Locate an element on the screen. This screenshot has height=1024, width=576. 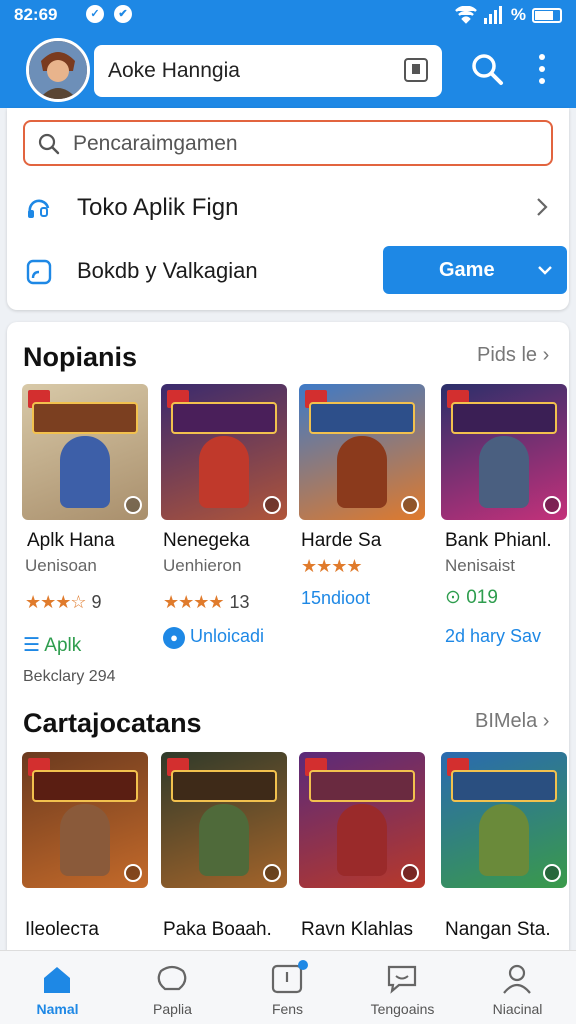
top-app-bar: 82:69 ✓ ✔ % Aoke Hanngia is located at coordinates (288, 54).